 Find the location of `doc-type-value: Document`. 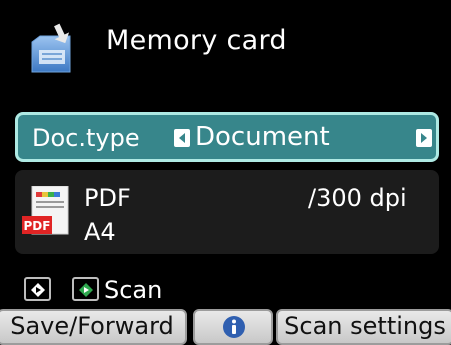

doc-type-value: Document is located at coordinates (262, 137).